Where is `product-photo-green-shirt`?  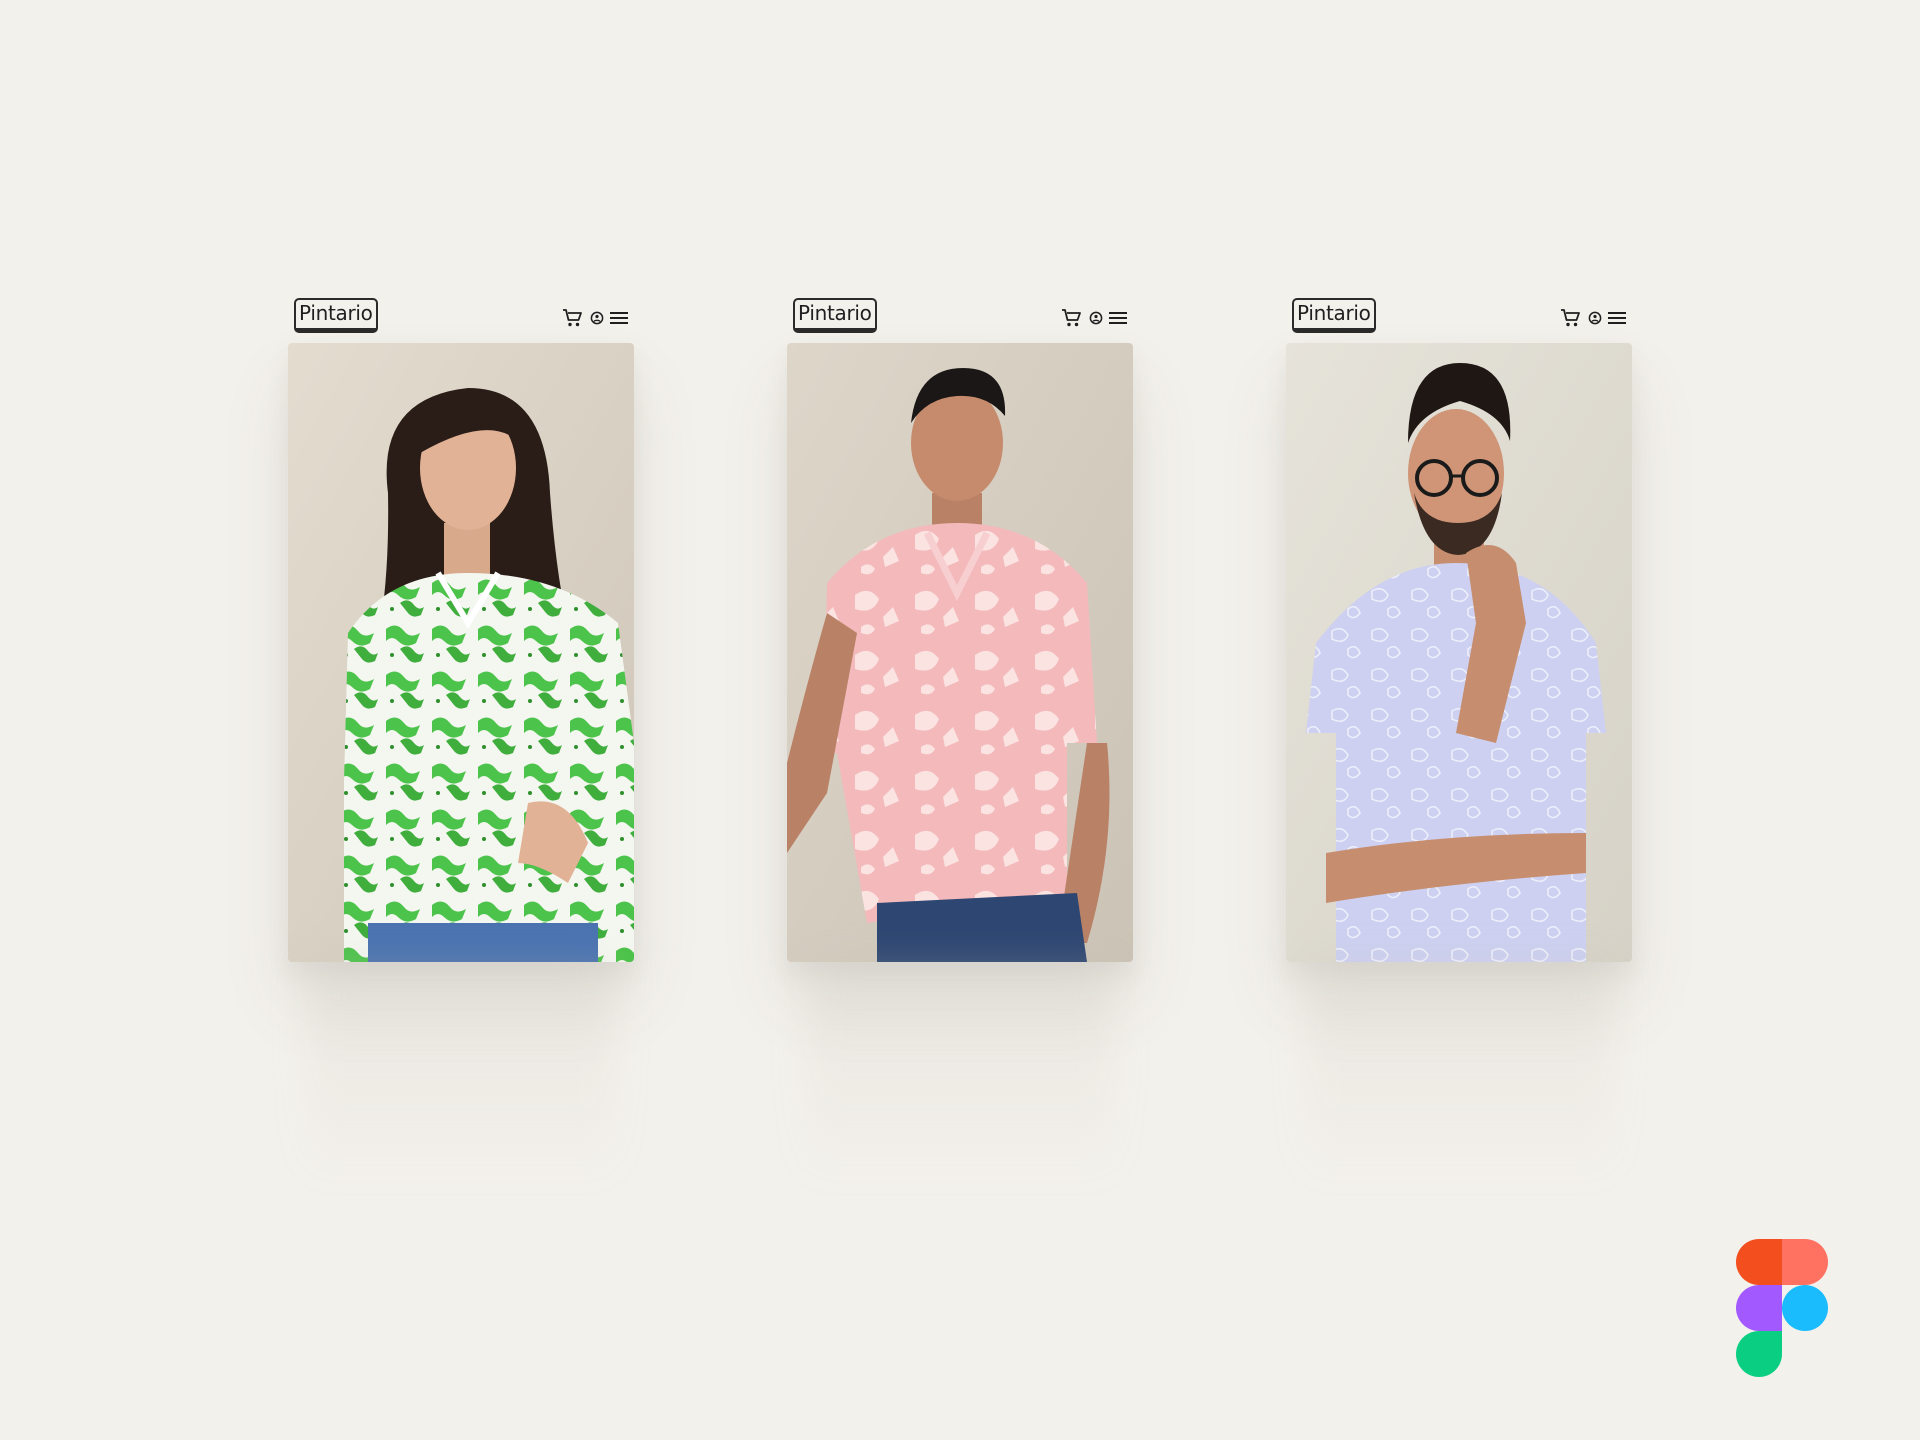 product-photo-green-shirt is located at coordinates (461, 652).